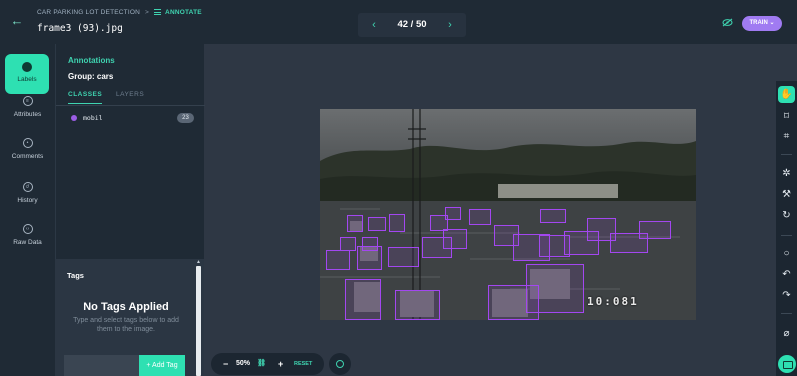  I want to click on hand-icon: ✋, so click(786, 94).